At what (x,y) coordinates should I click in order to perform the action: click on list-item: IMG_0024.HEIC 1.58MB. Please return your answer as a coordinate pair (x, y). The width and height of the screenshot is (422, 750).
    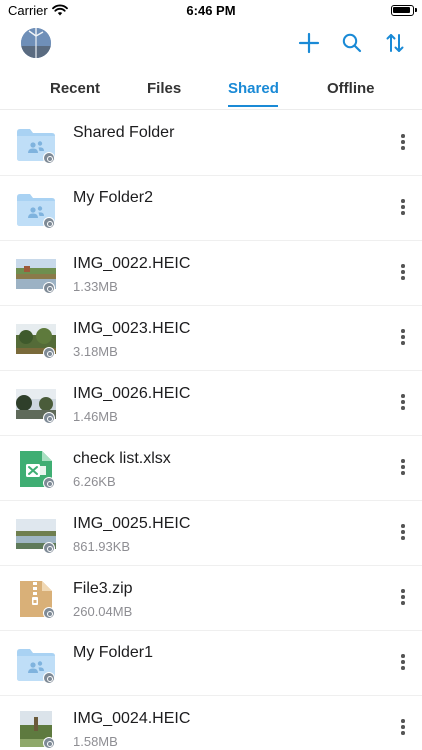
    Looking at the image, I should click on (211, 723).